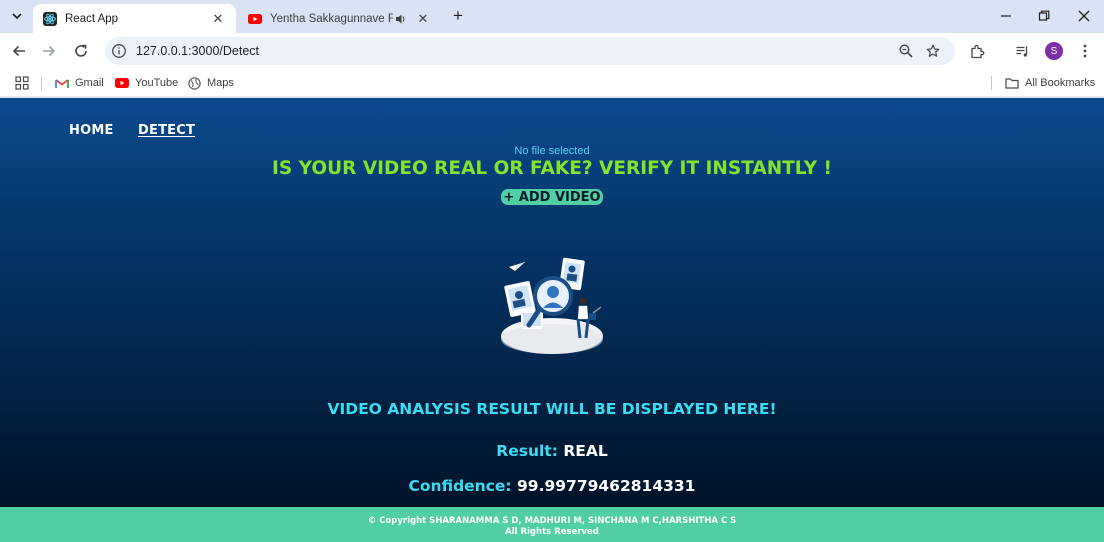 The width and height of the screenshot is (1104, 542). Describe the element at coordinates (585, 451) in the screenshot. I see `result-value: REAL` at that location.